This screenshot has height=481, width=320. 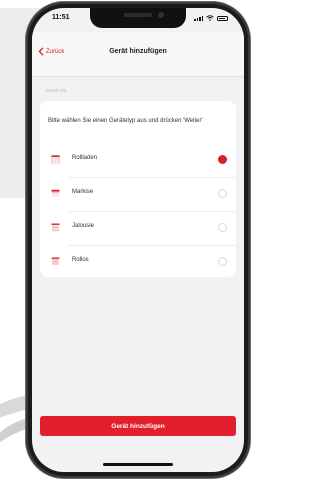 What do you see at coordinates (138, 426) in the screenshot?
I see `add-device-button: Gerät hinzufügen` at bounding box center [138, 426].